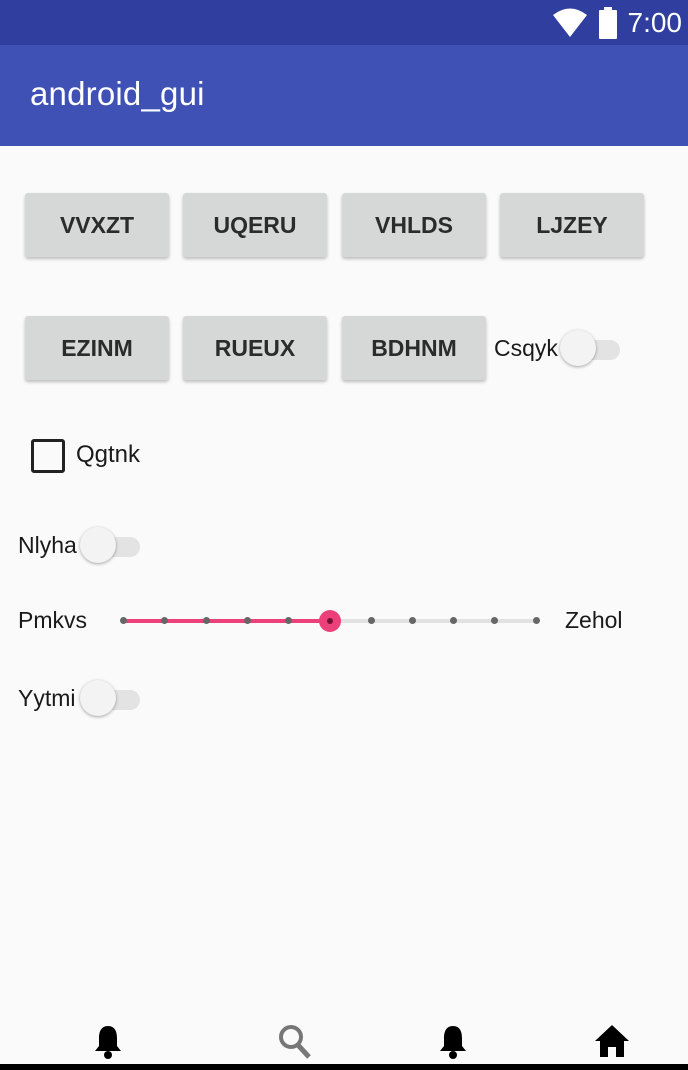  I want to click on search-icon, so click(295, 1042).